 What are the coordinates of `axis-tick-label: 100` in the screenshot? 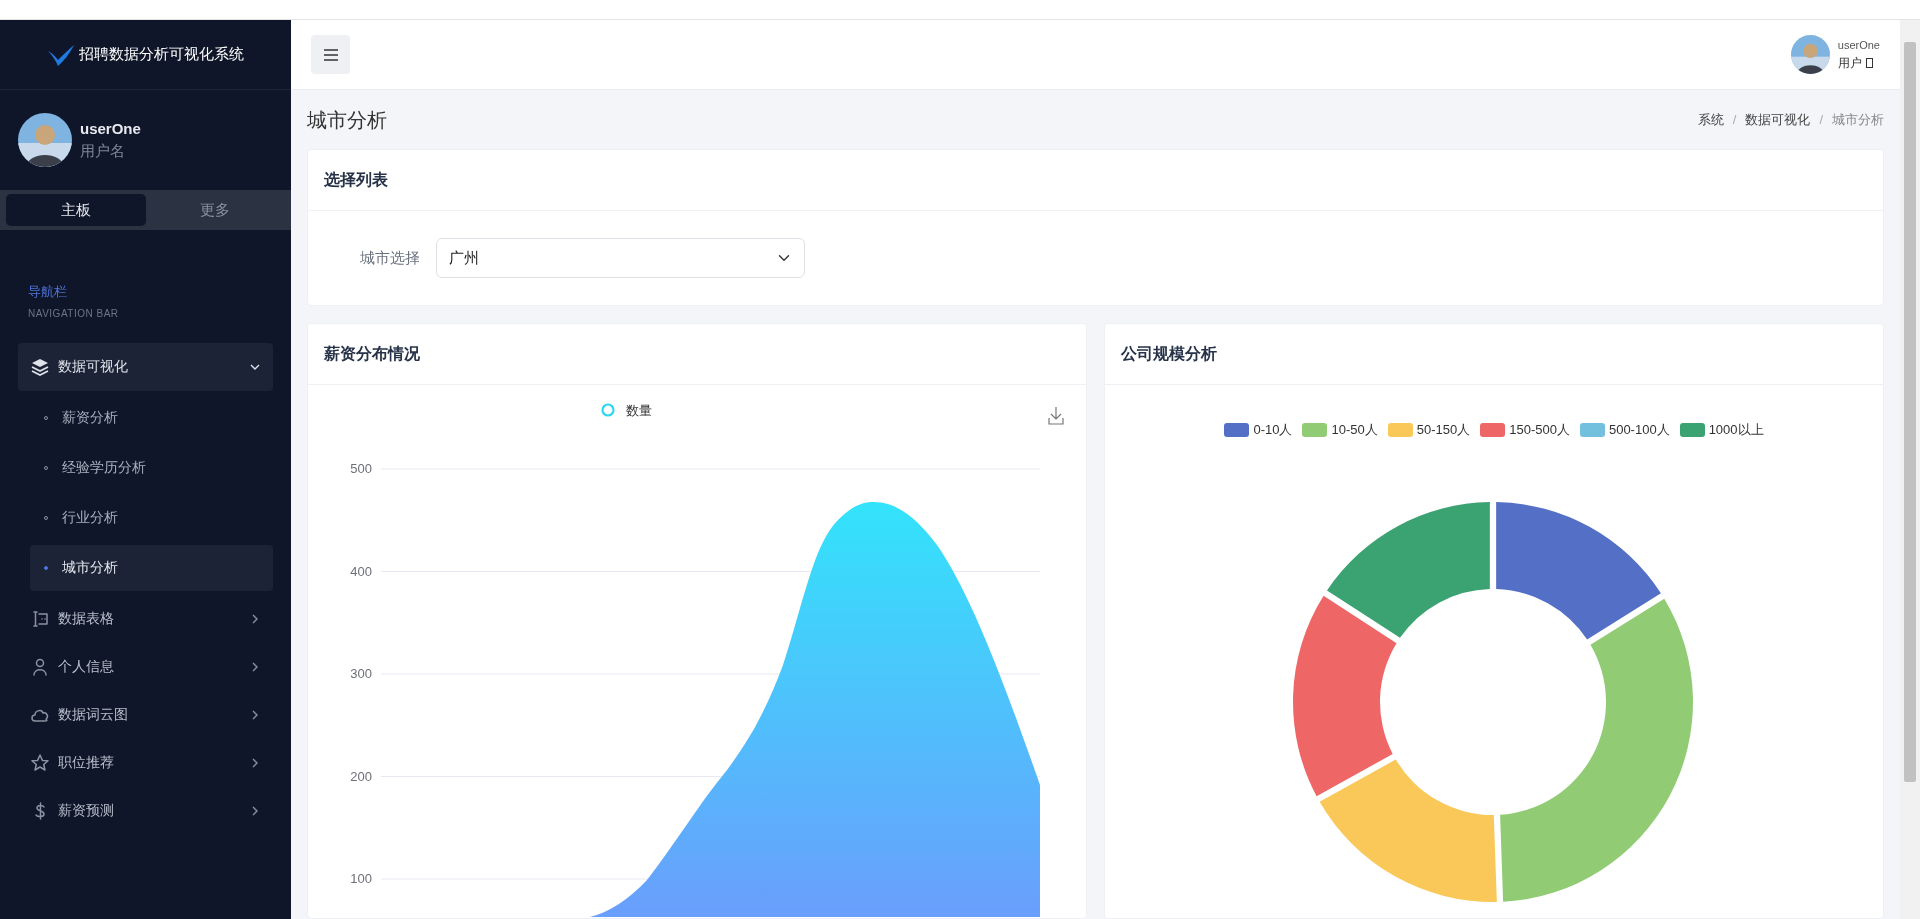 It's located at (361, 878).